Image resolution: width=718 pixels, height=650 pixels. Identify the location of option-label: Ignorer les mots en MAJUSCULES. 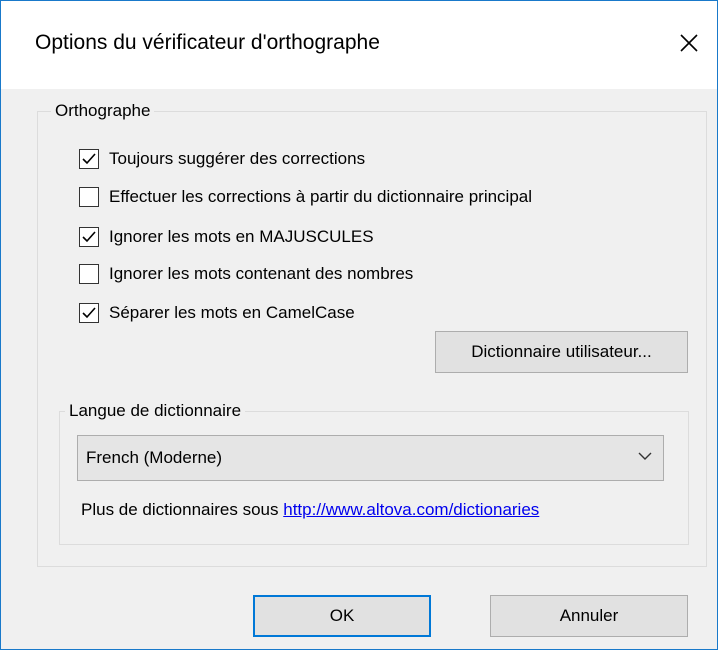
(241, 236).